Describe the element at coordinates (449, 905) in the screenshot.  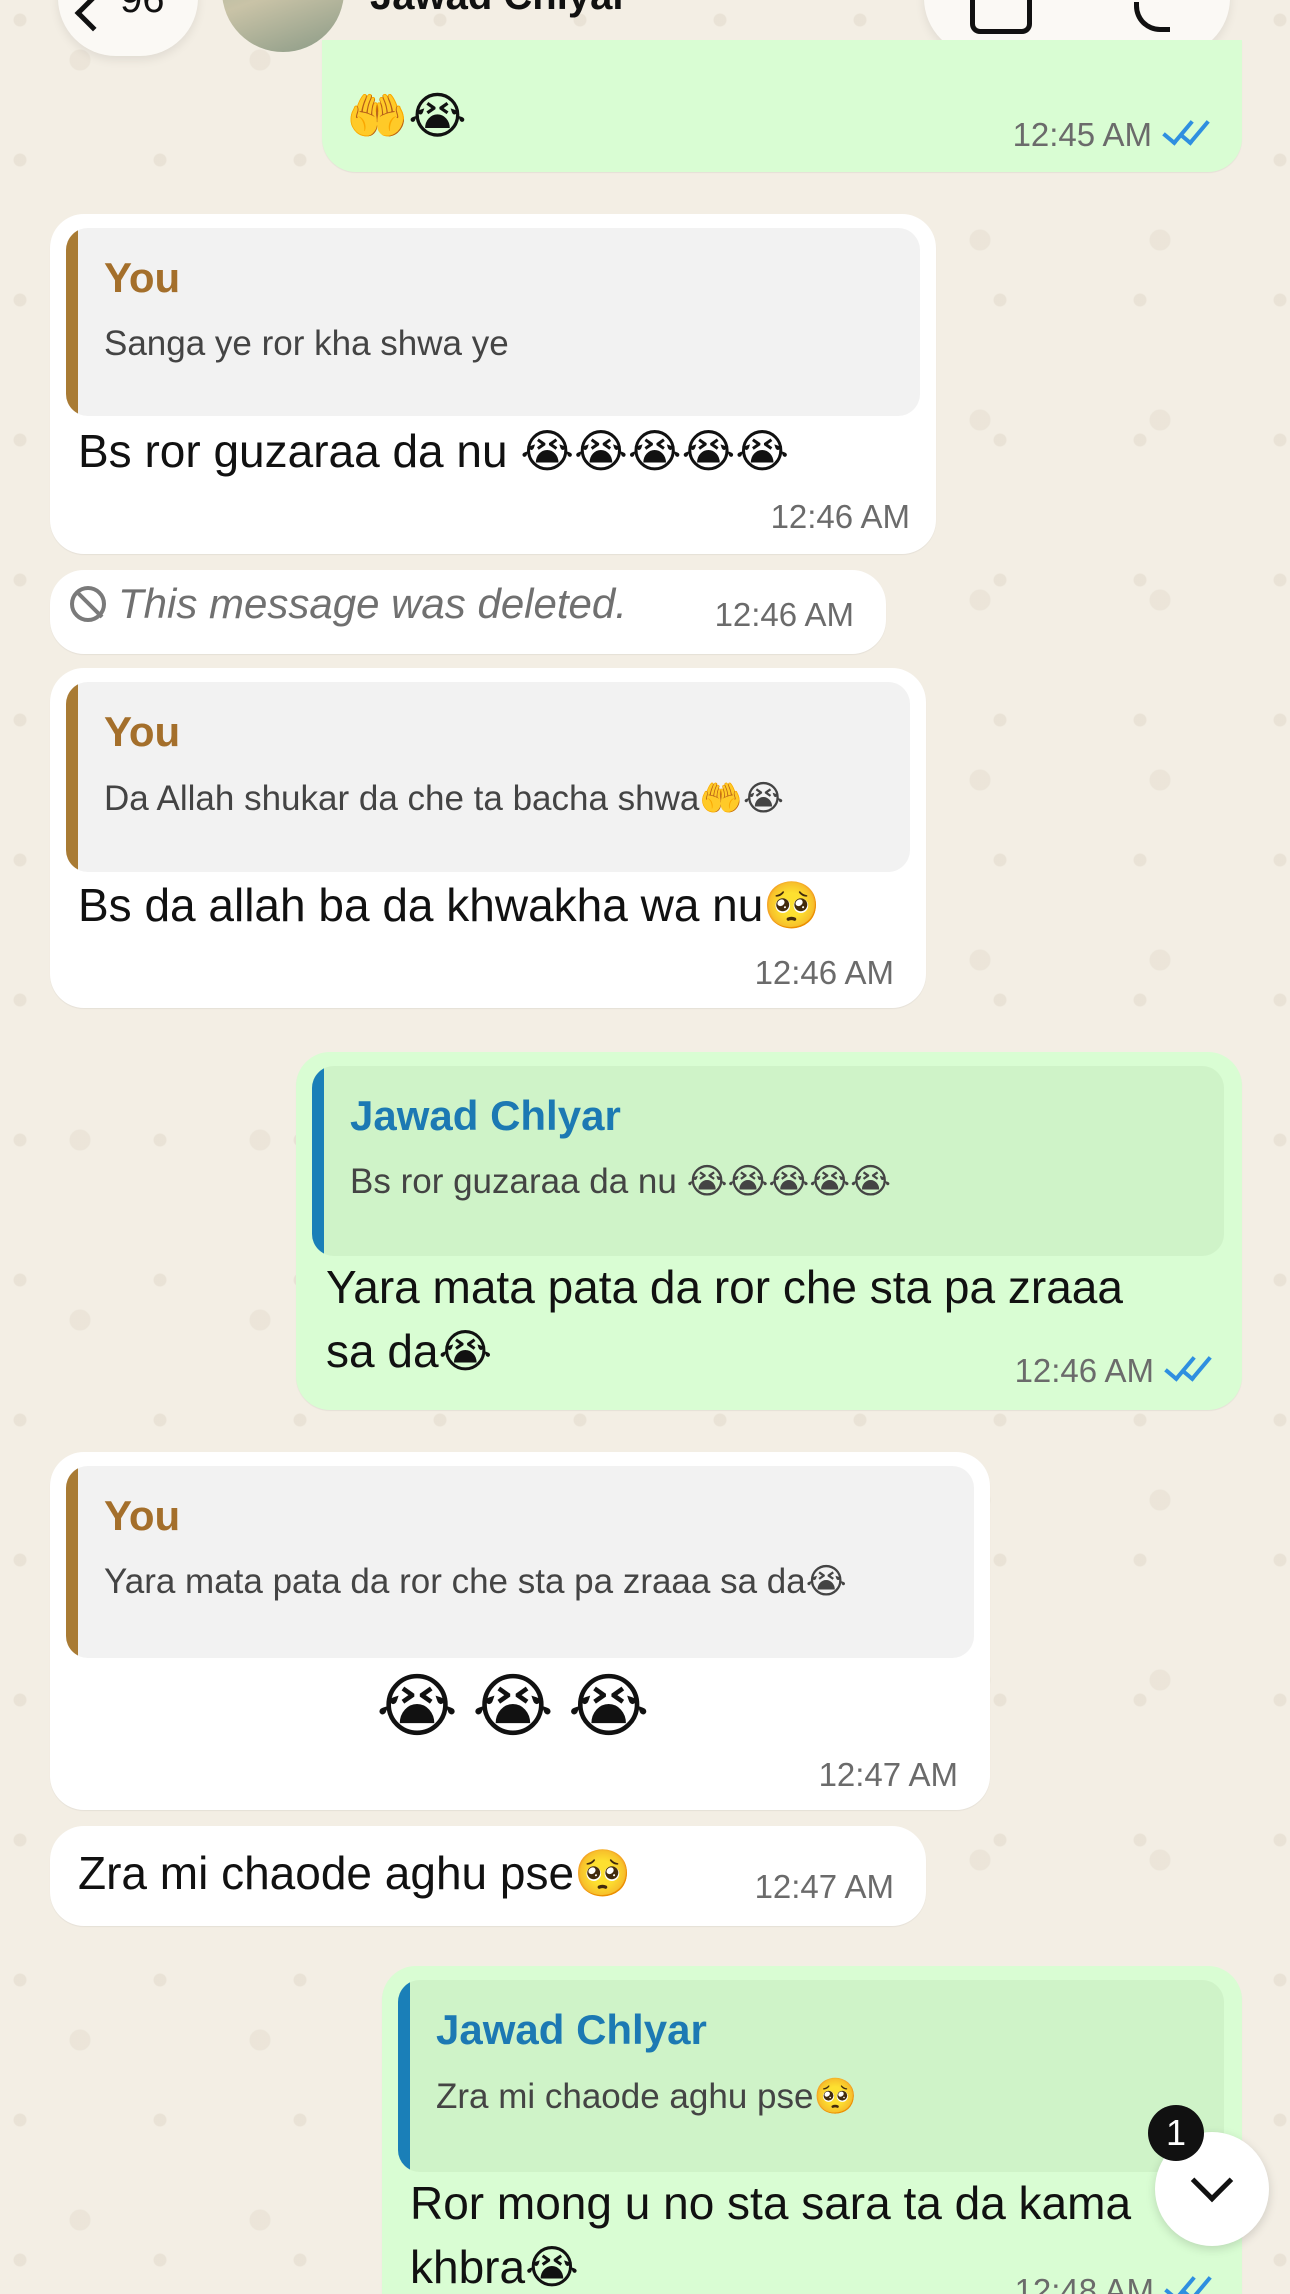
I see `message-text: Bs da allah ba da khwakha wa nu🥺` at that location.